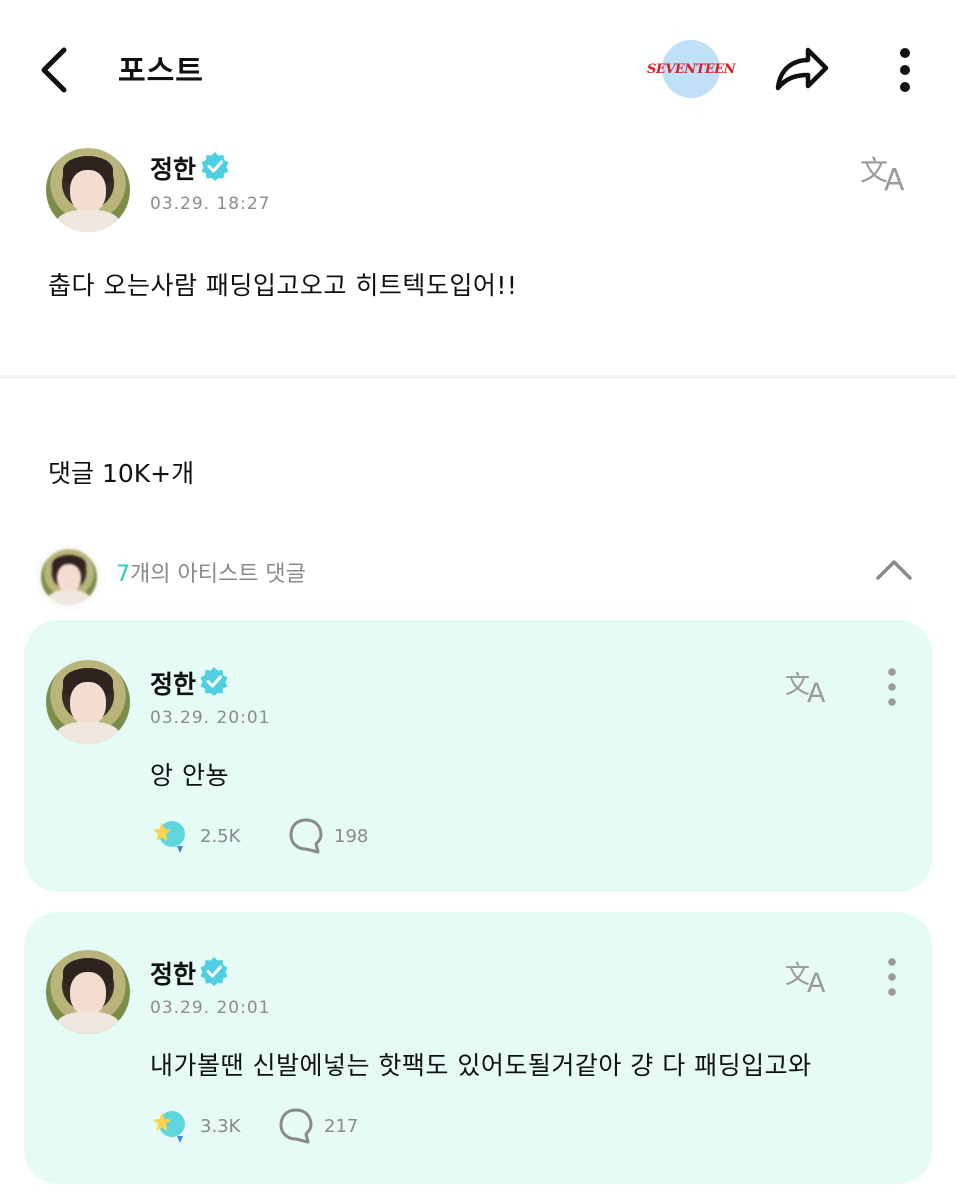  Describe the element at coordinates (318, 1126) in the screenshot. I see `reply-button: 217` at that location.